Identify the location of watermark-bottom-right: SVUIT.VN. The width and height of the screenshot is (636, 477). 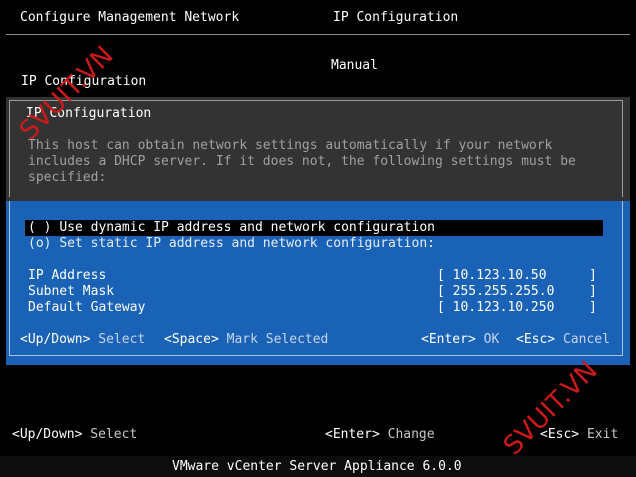
(551, 408).